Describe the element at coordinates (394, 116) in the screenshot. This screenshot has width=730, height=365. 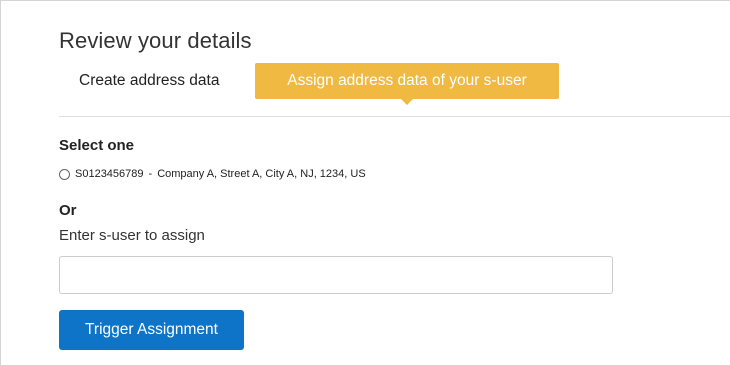
I see `section-divider` at that location.